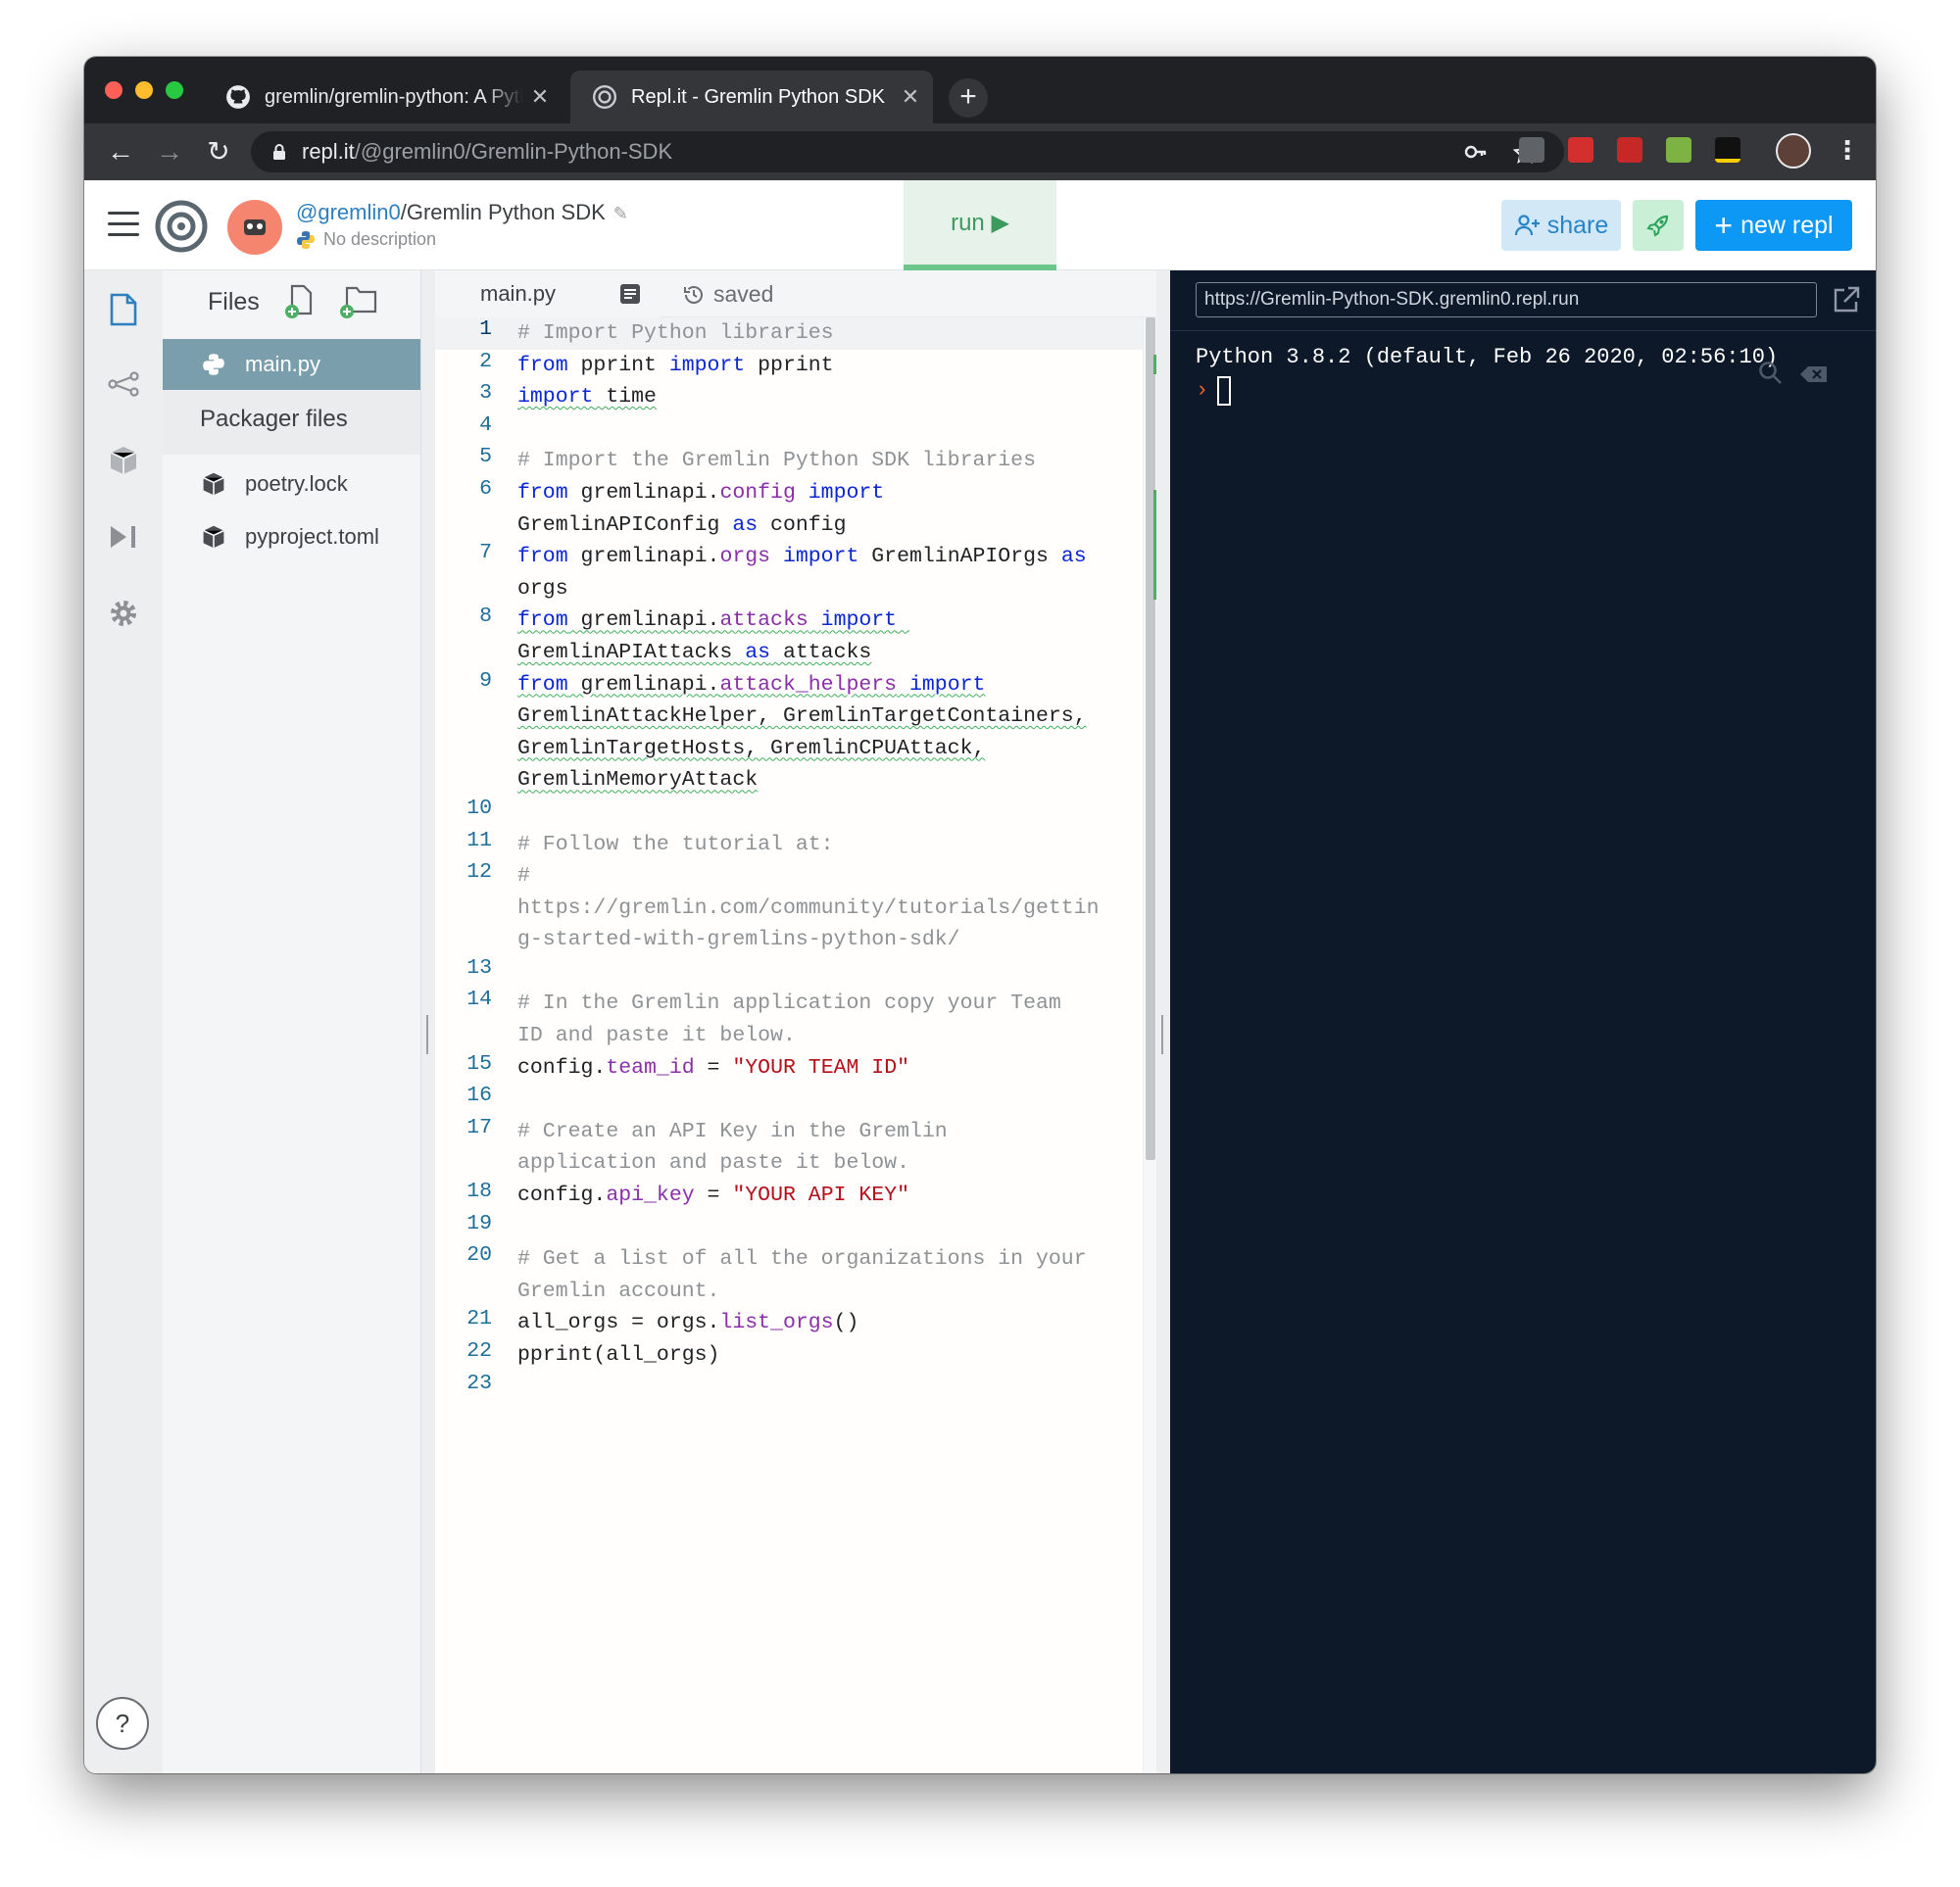 Image resolution: width=1960 pixels, height=1887 pixels. Describe the element at coordinates (479, 1192) in the screenshot. I see `line-number: 18` at that location.